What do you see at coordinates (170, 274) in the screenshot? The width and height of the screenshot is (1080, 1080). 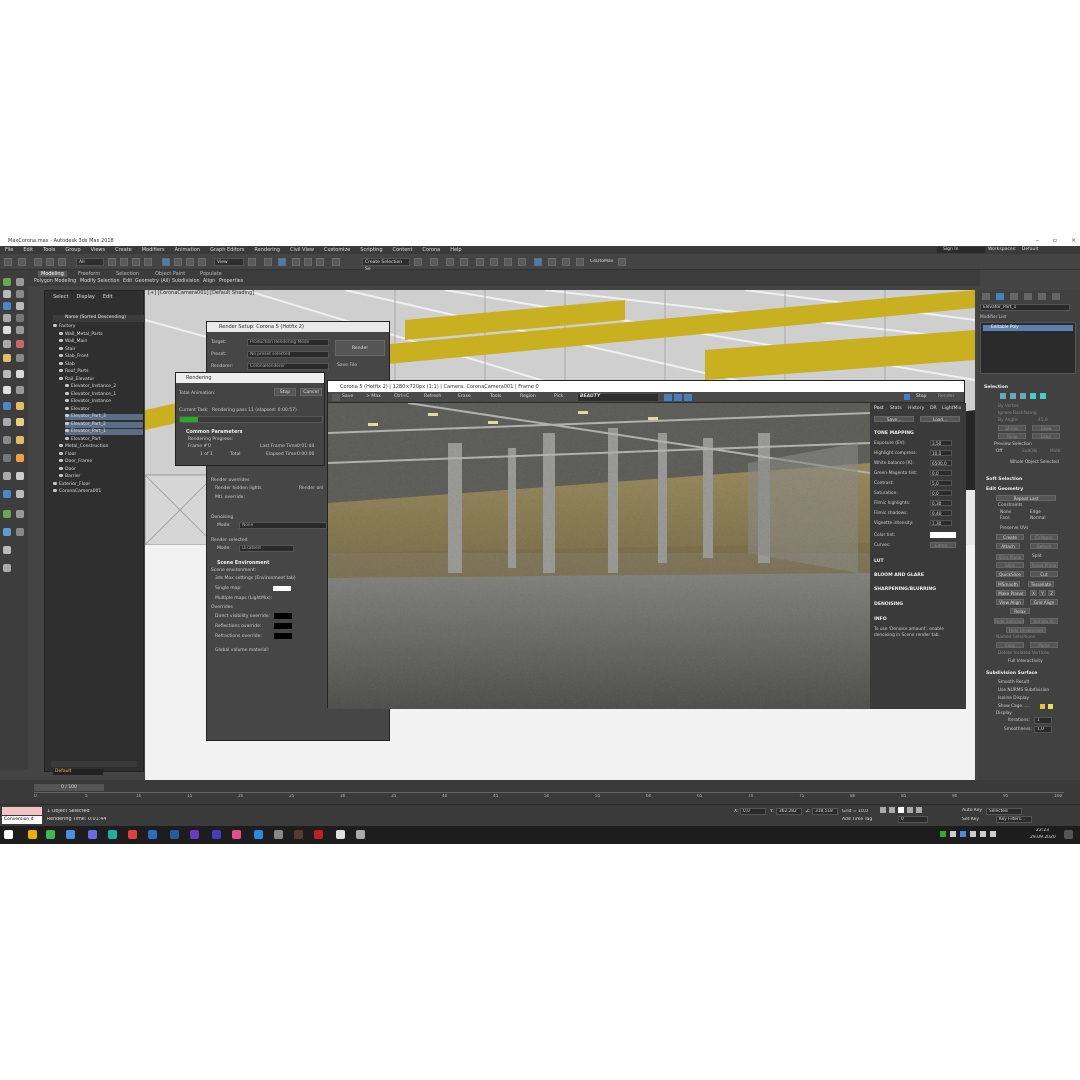 I see `ribbon-tab-object-paint: Object Paint` at bounding box center [170, 274].